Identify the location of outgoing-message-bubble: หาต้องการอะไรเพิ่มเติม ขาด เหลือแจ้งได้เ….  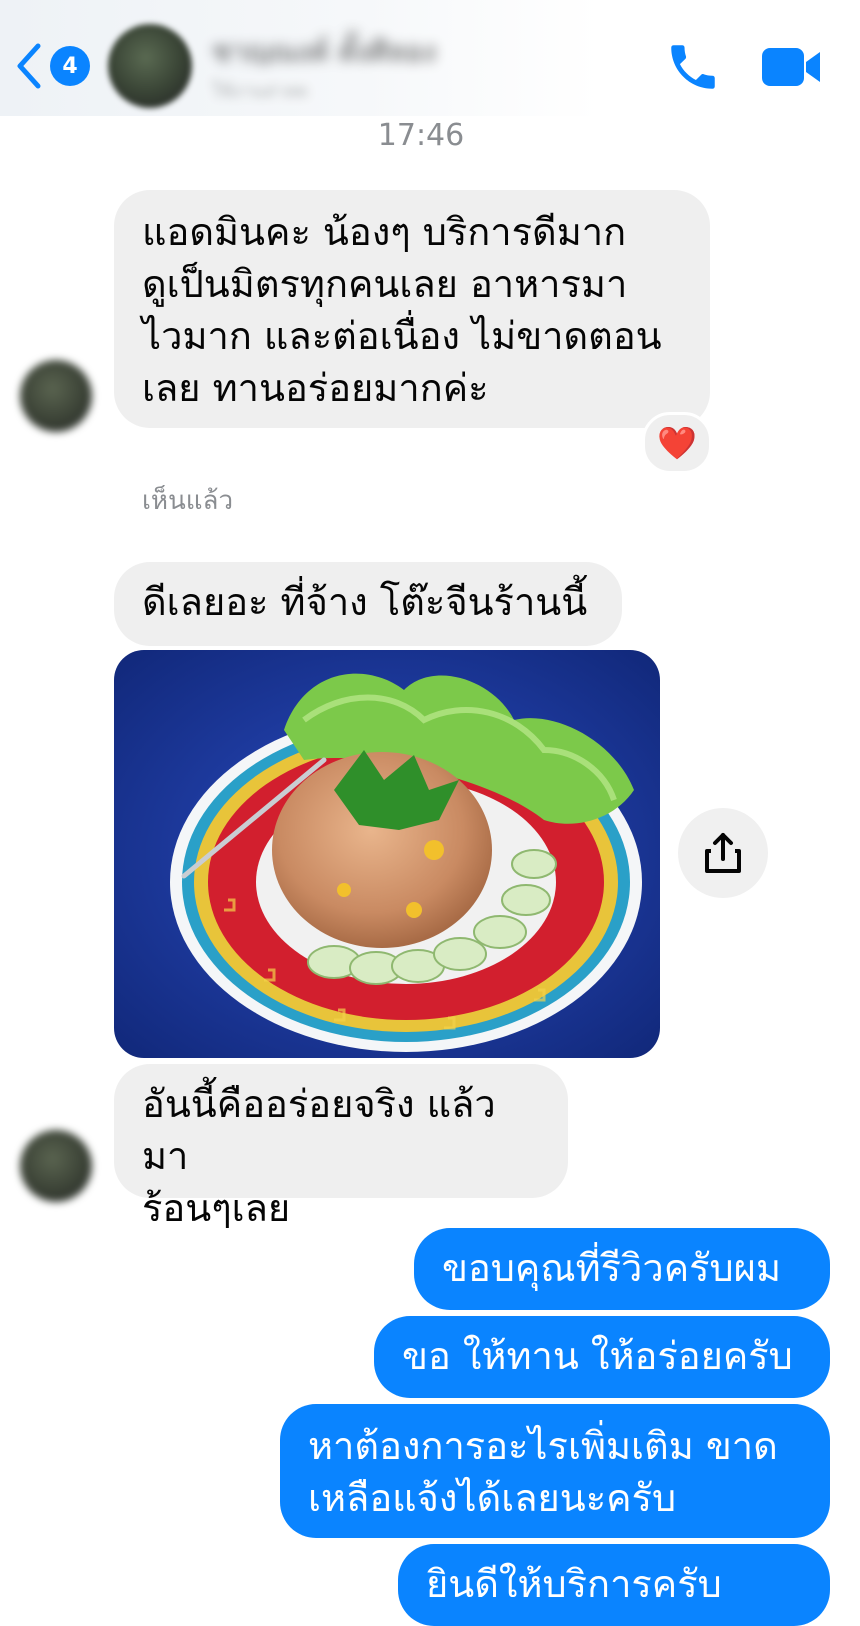
(555, 1471).